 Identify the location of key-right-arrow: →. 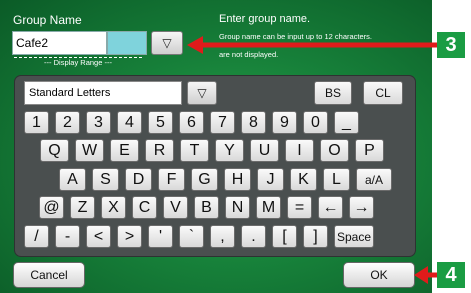
(361, 207).